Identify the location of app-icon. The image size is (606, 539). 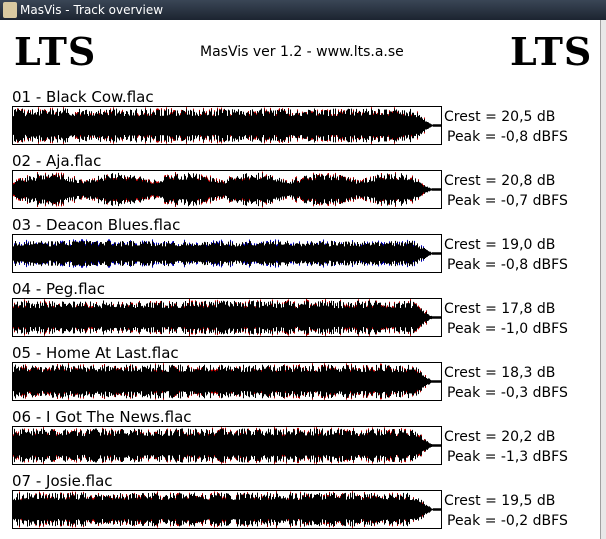
(10, 10).